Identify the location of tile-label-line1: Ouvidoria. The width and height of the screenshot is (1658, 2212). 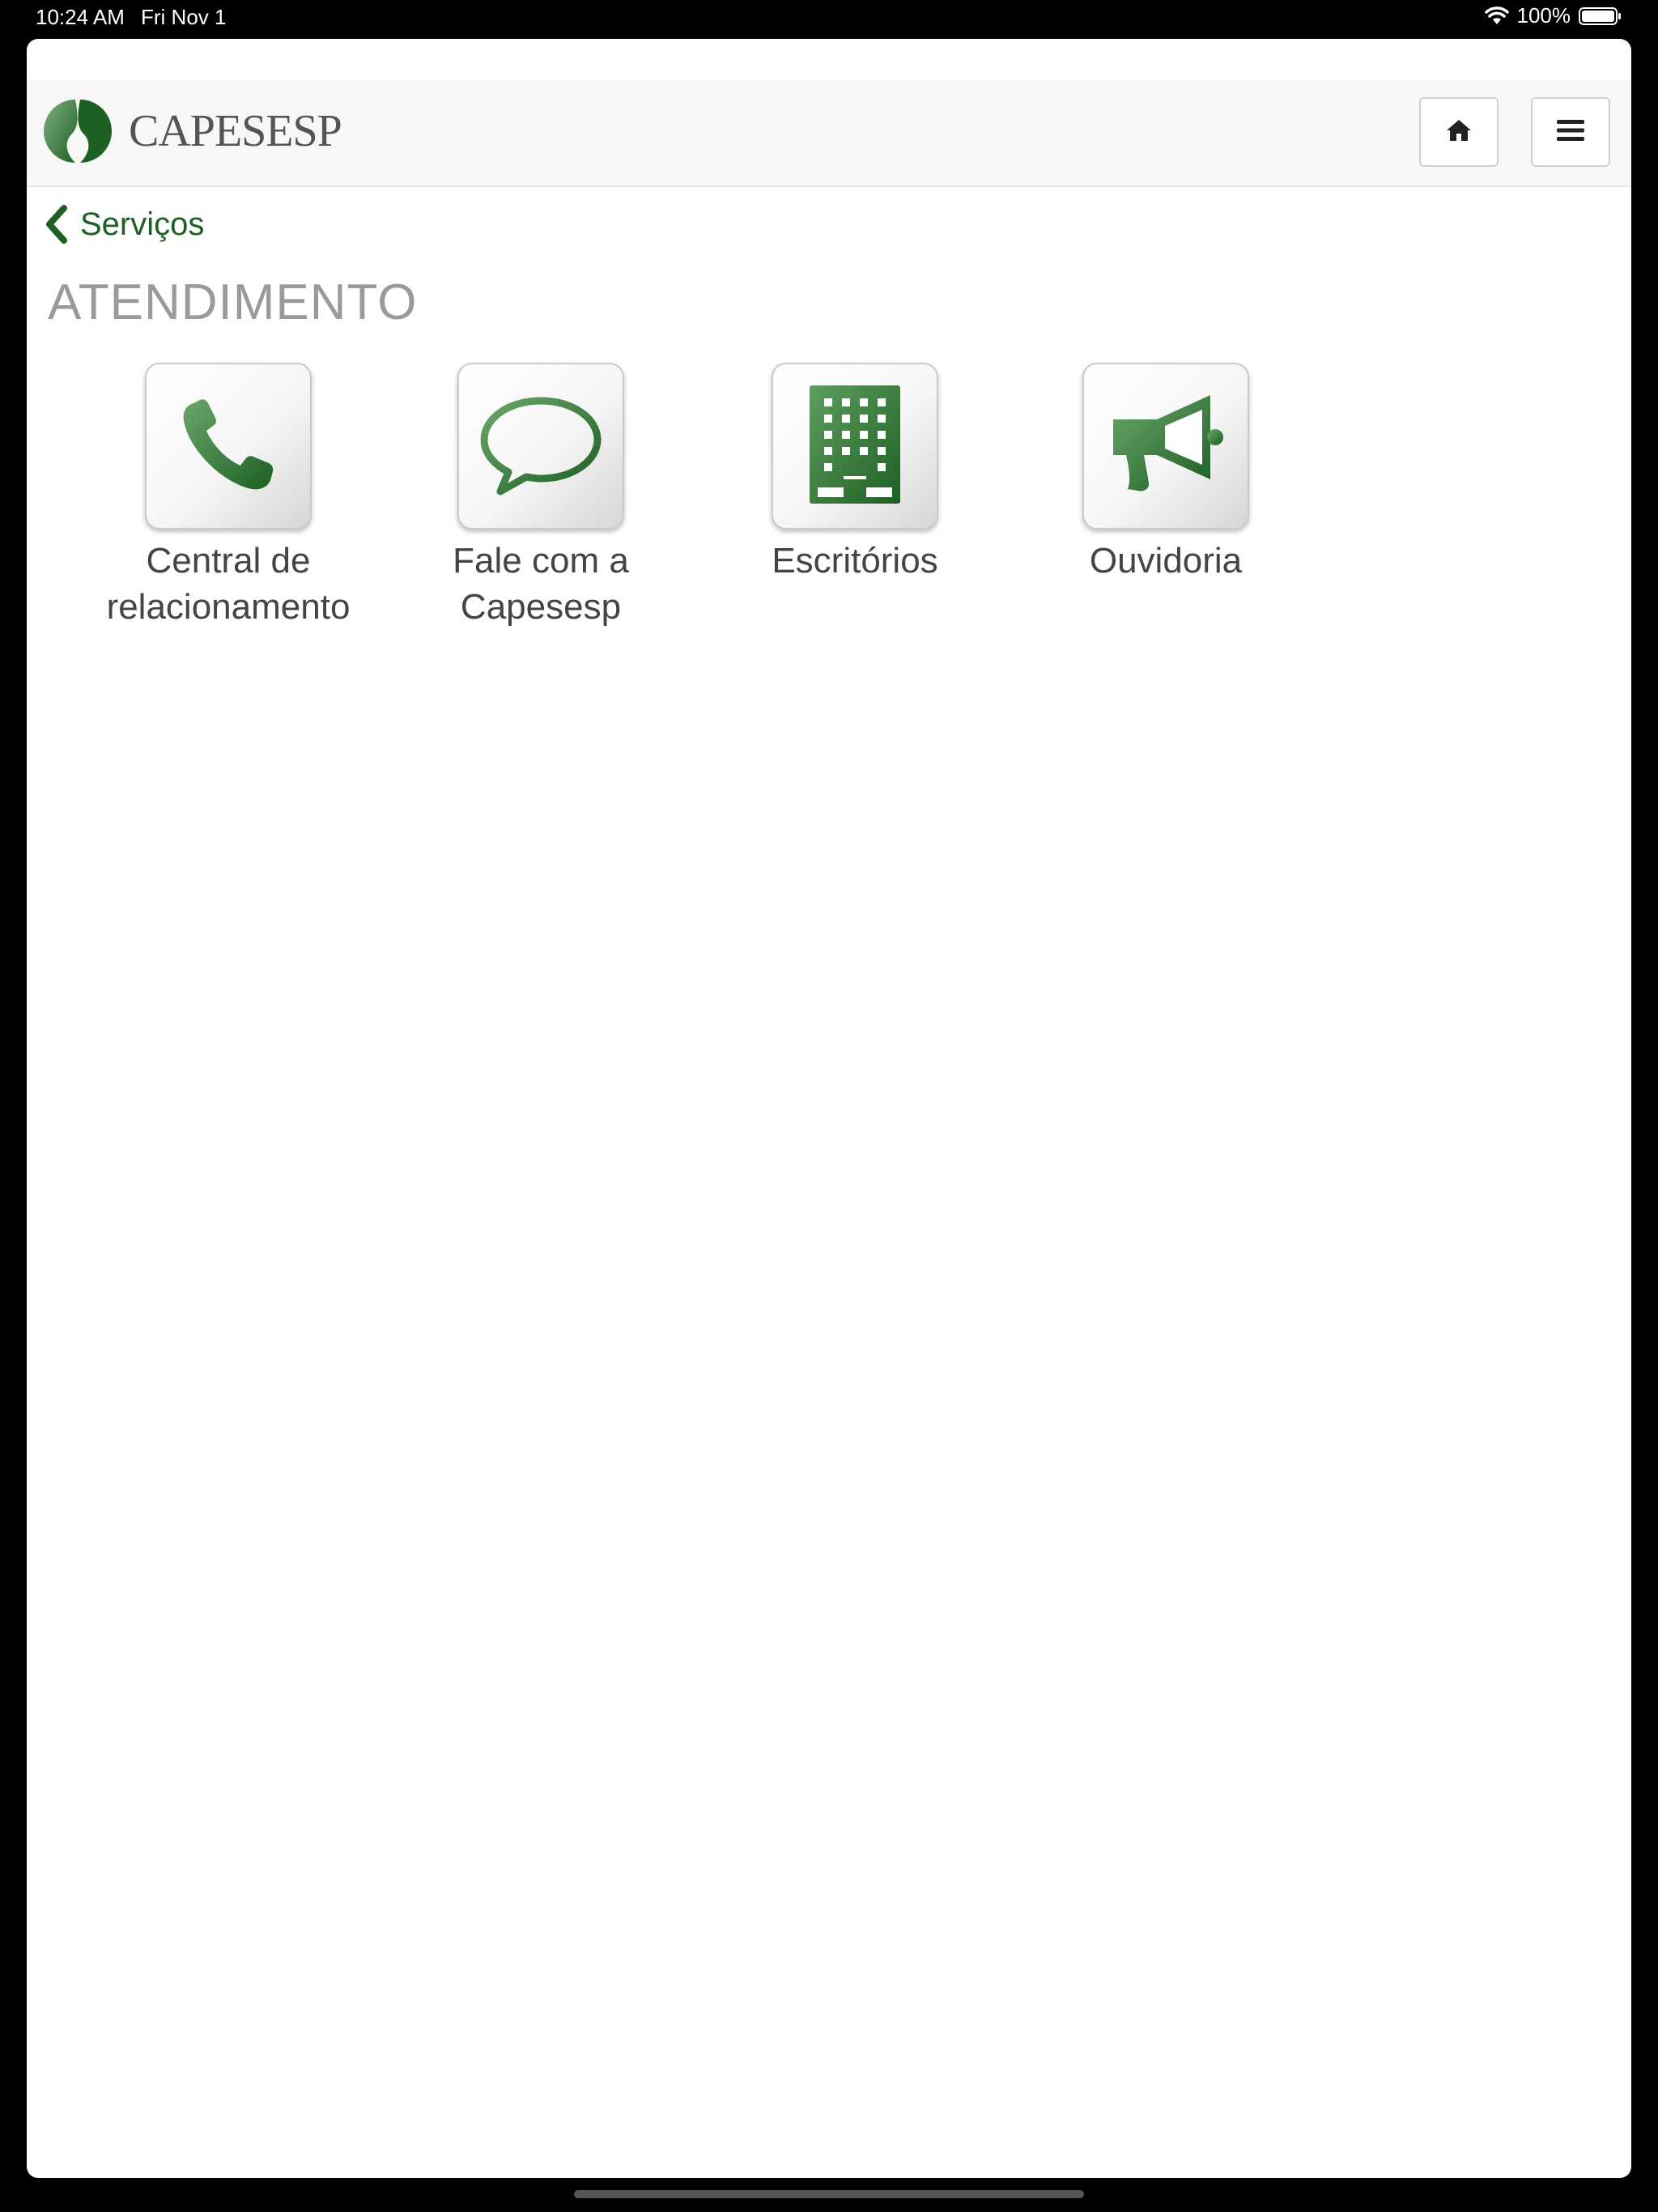
(1166, 561).